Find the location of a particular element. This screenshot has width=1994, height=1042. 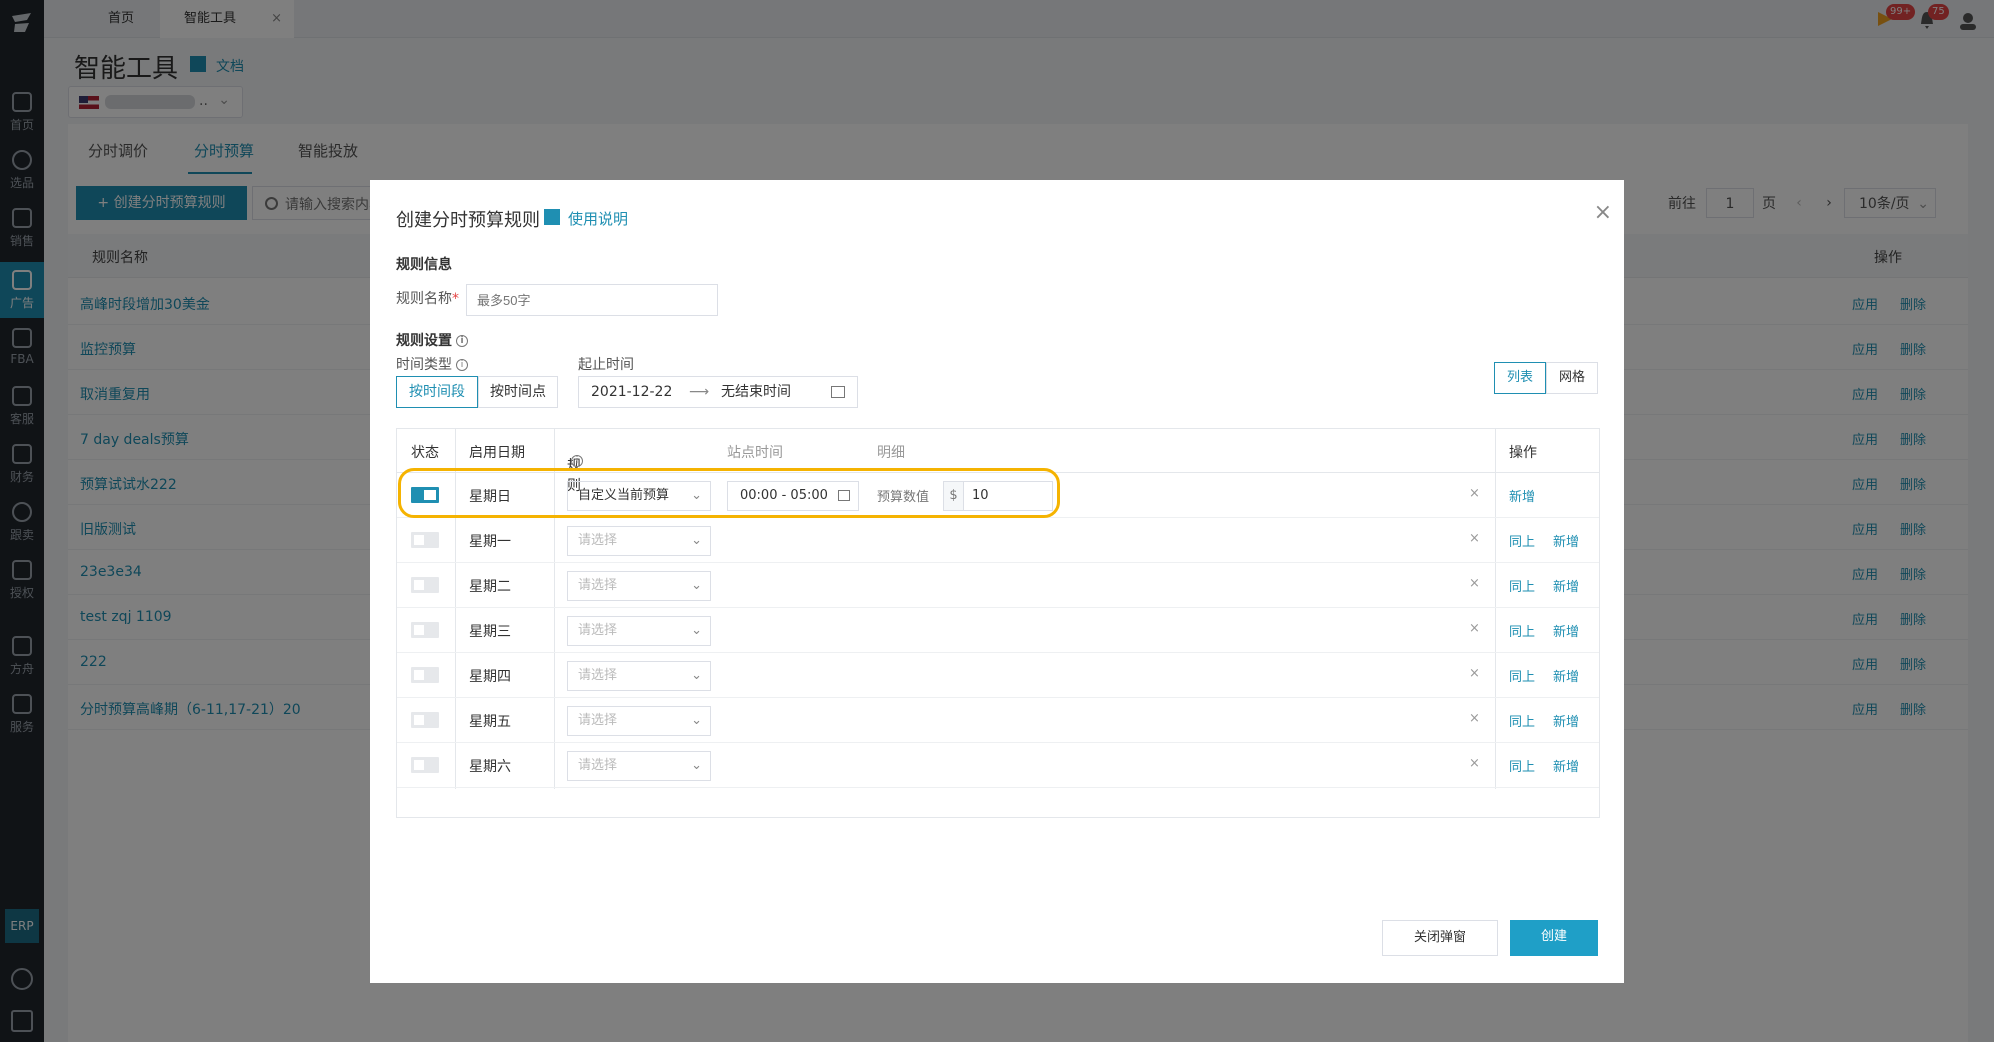

day-label: 星期一 is located at coordinates (490, 542).